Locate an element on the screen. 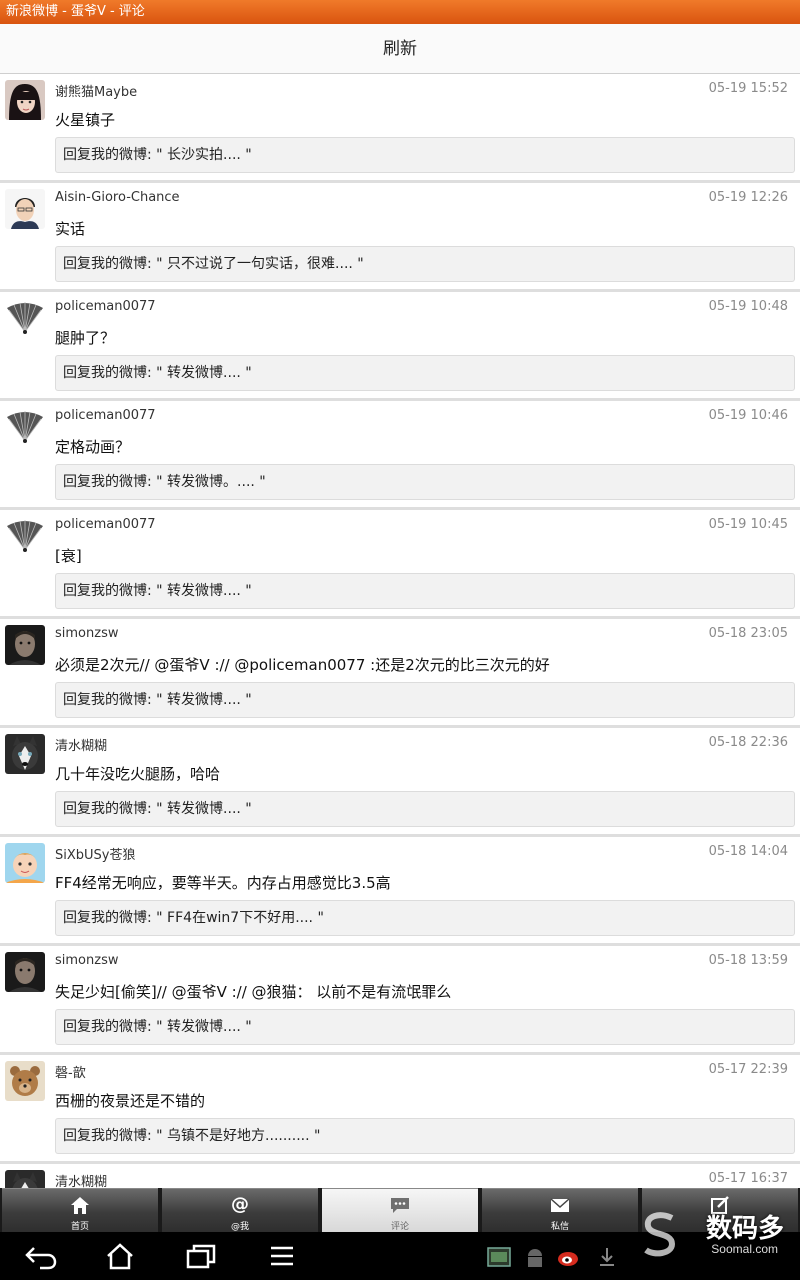 This screenshot has width=800, height=1280. tab-label: 首页 is located at coordinates (79, 1227).